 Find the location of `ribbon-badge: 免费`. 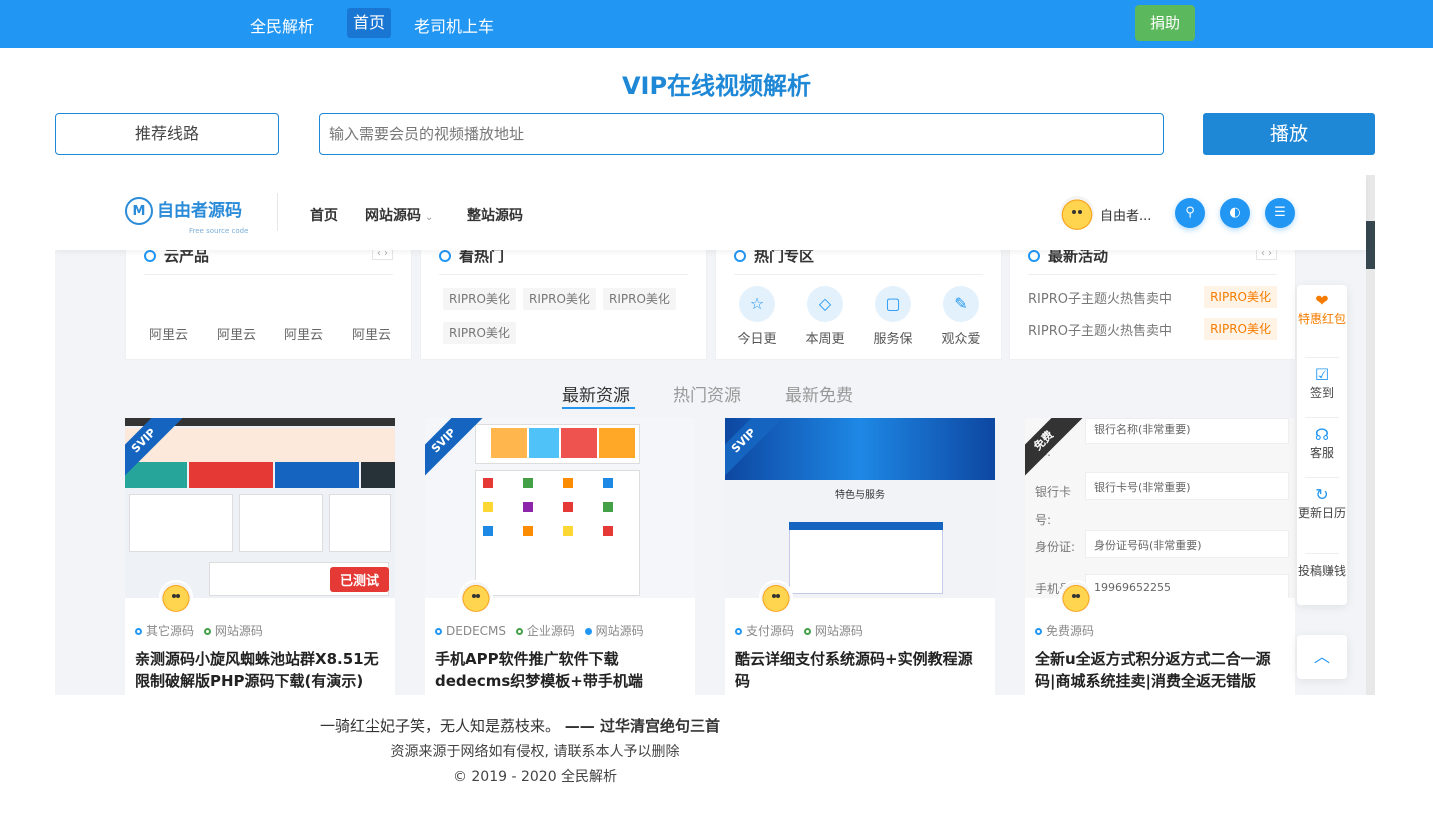

ribbon-badge: 免费 is located at coordinates (1054, 449).